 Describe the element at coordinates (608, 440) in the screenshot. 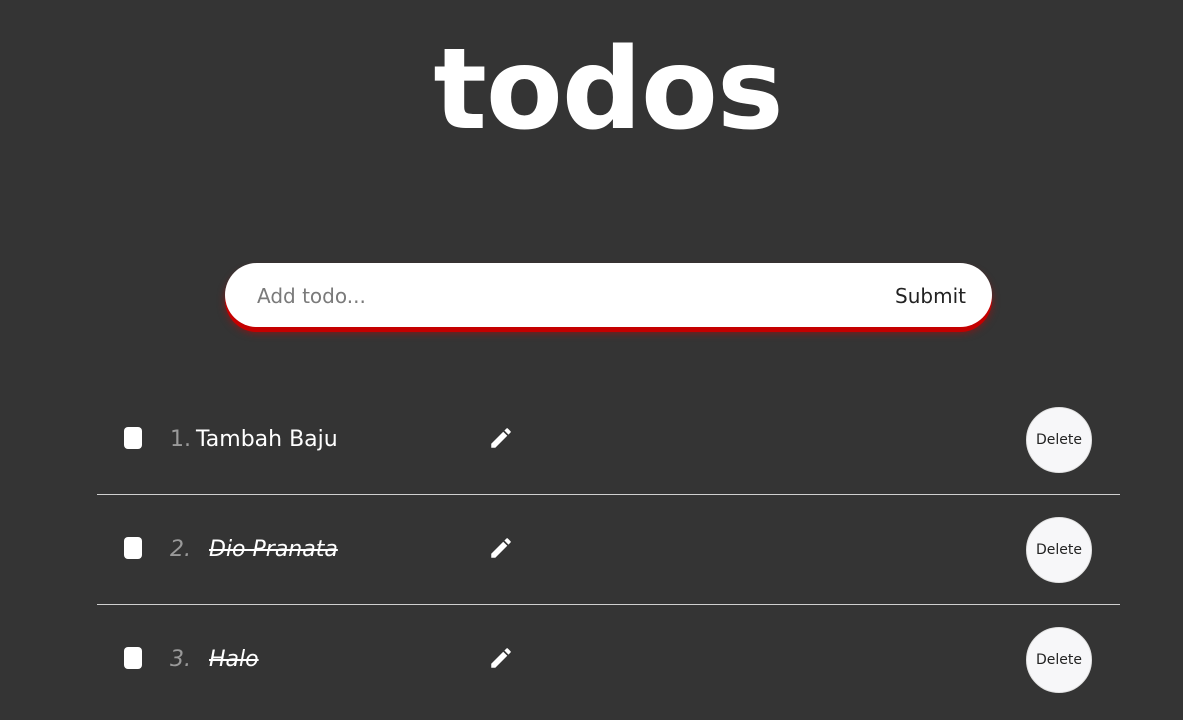

I see `todo-item-1: 1. Tambah Baju Delete` at that location.